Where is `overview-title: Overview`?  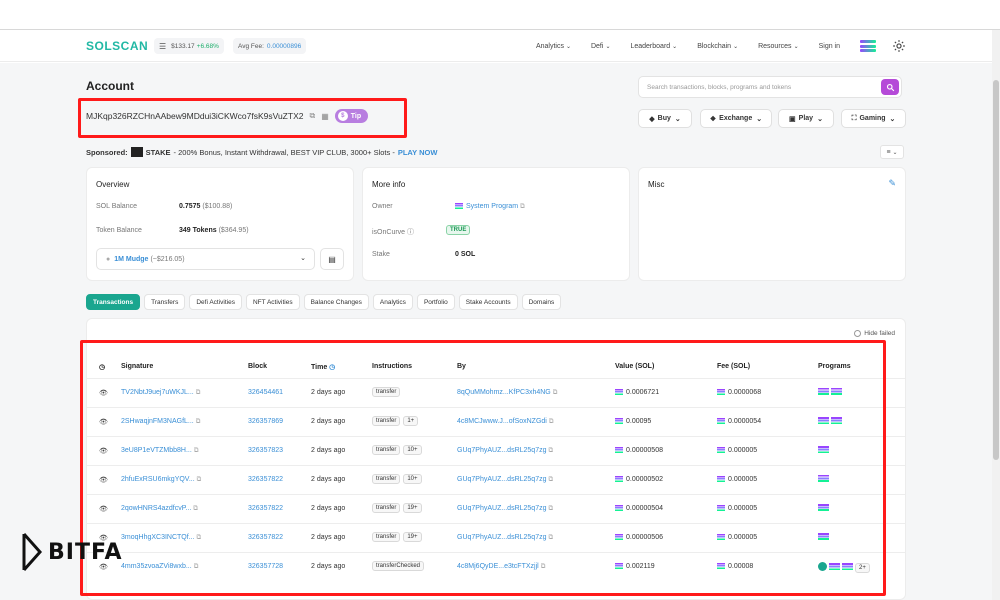 overview-title: Overview is located at coordinates (113, 184).